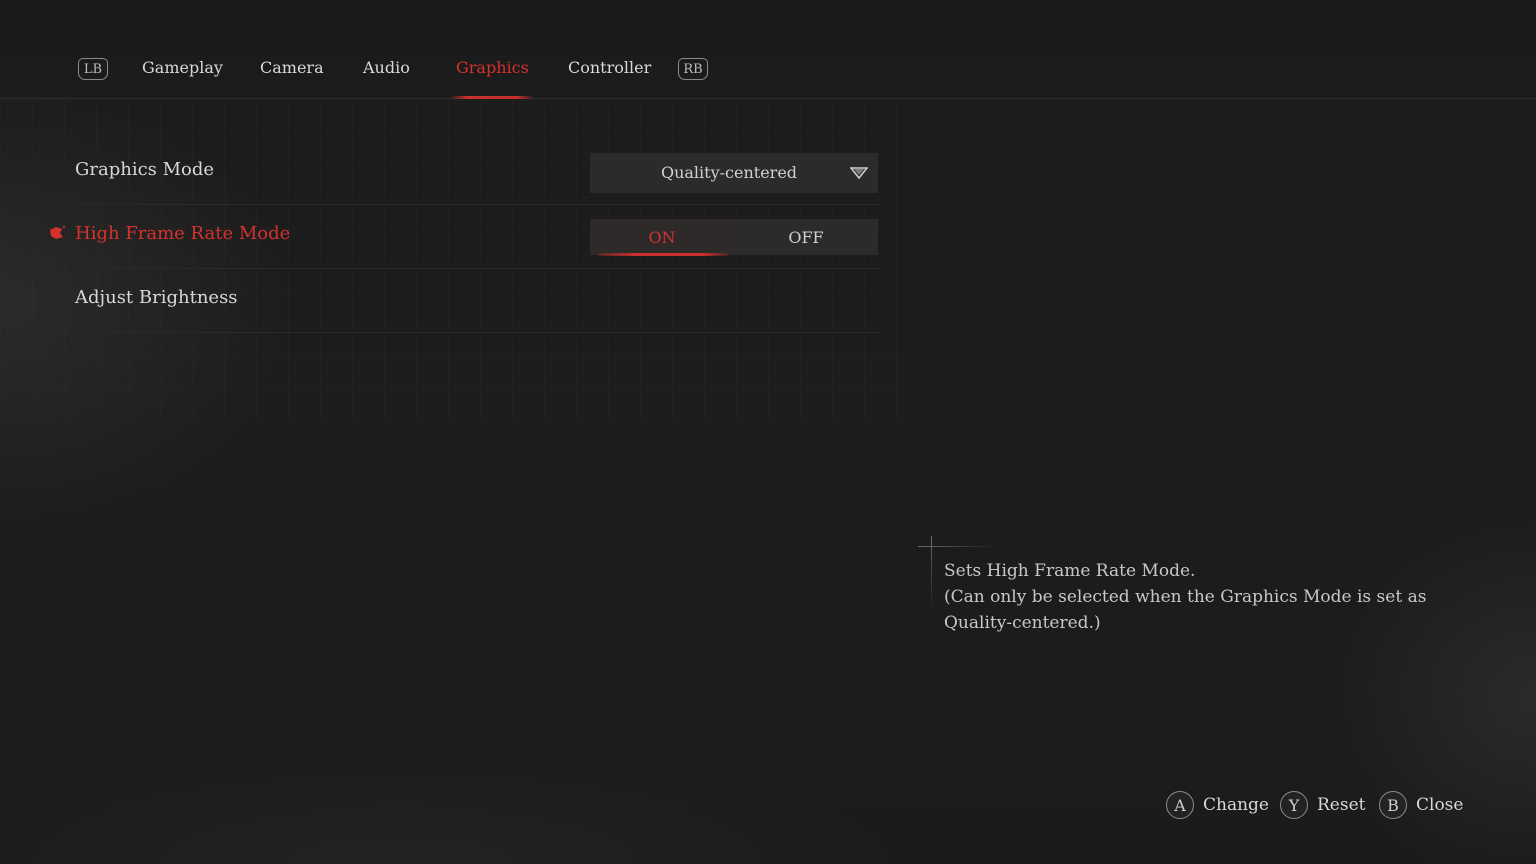 This screenshot has width=1536, height=864. What do you see at coordinates (859, 173) in the screenshot?
I see `chevron-down-icon` at bounding box center [859, 173].